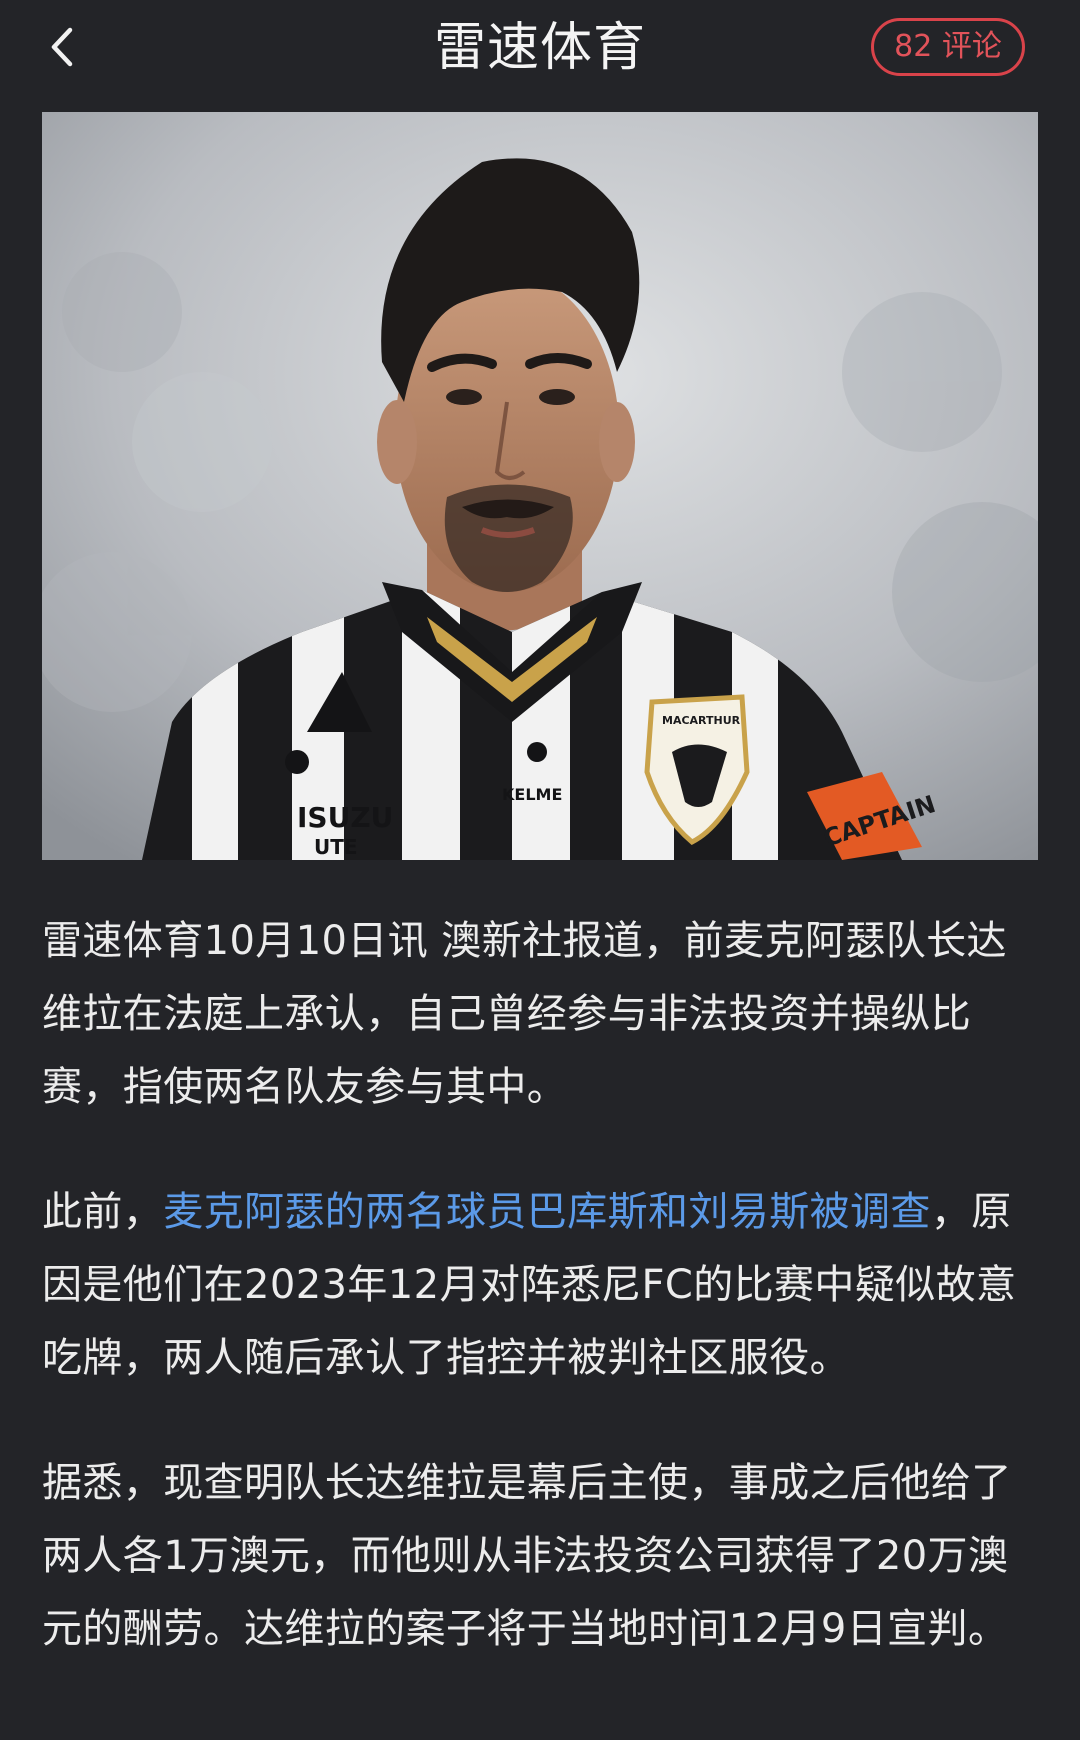  Describe the element at coordinates (103, 1212) in the screenshot. I see `paragraph-2-lead: 此前，` at that location.